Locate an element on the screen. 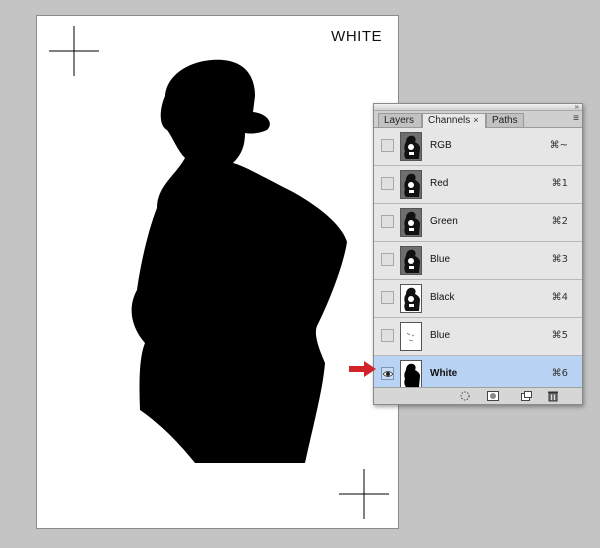 This screenshot has height=548, width=600. channel-name: White is located at coordinates (444, 373).